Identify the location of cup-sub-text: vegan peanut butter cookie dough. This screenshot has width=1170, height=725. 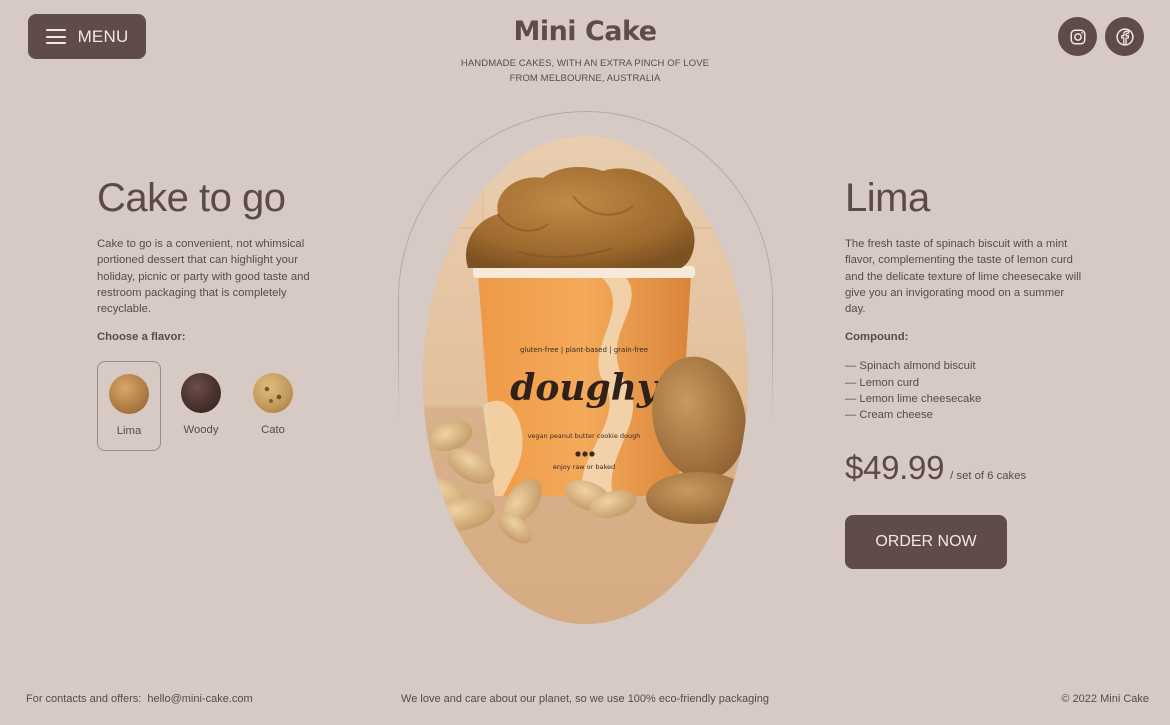
(584, 436).